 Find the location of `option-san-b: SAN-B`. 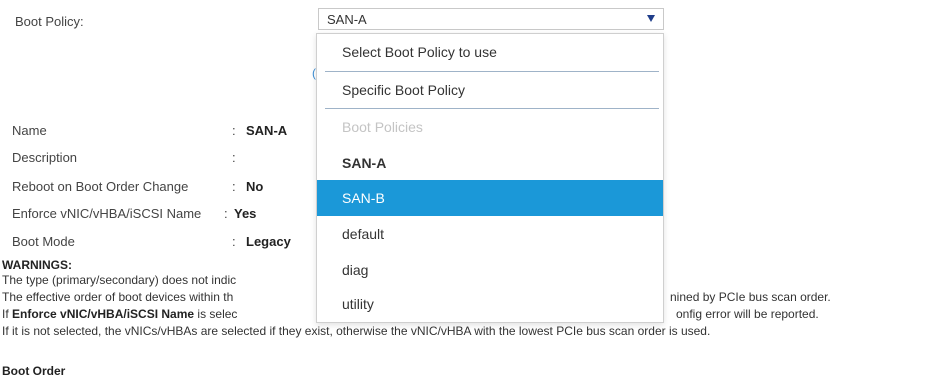

option-san-b: SAN-B is located at coordinates (490, 198).